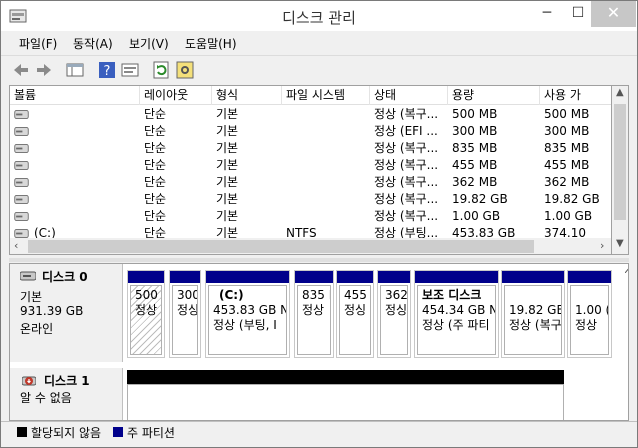  I want to click on column-capacity: 용량, so click(494, 95).